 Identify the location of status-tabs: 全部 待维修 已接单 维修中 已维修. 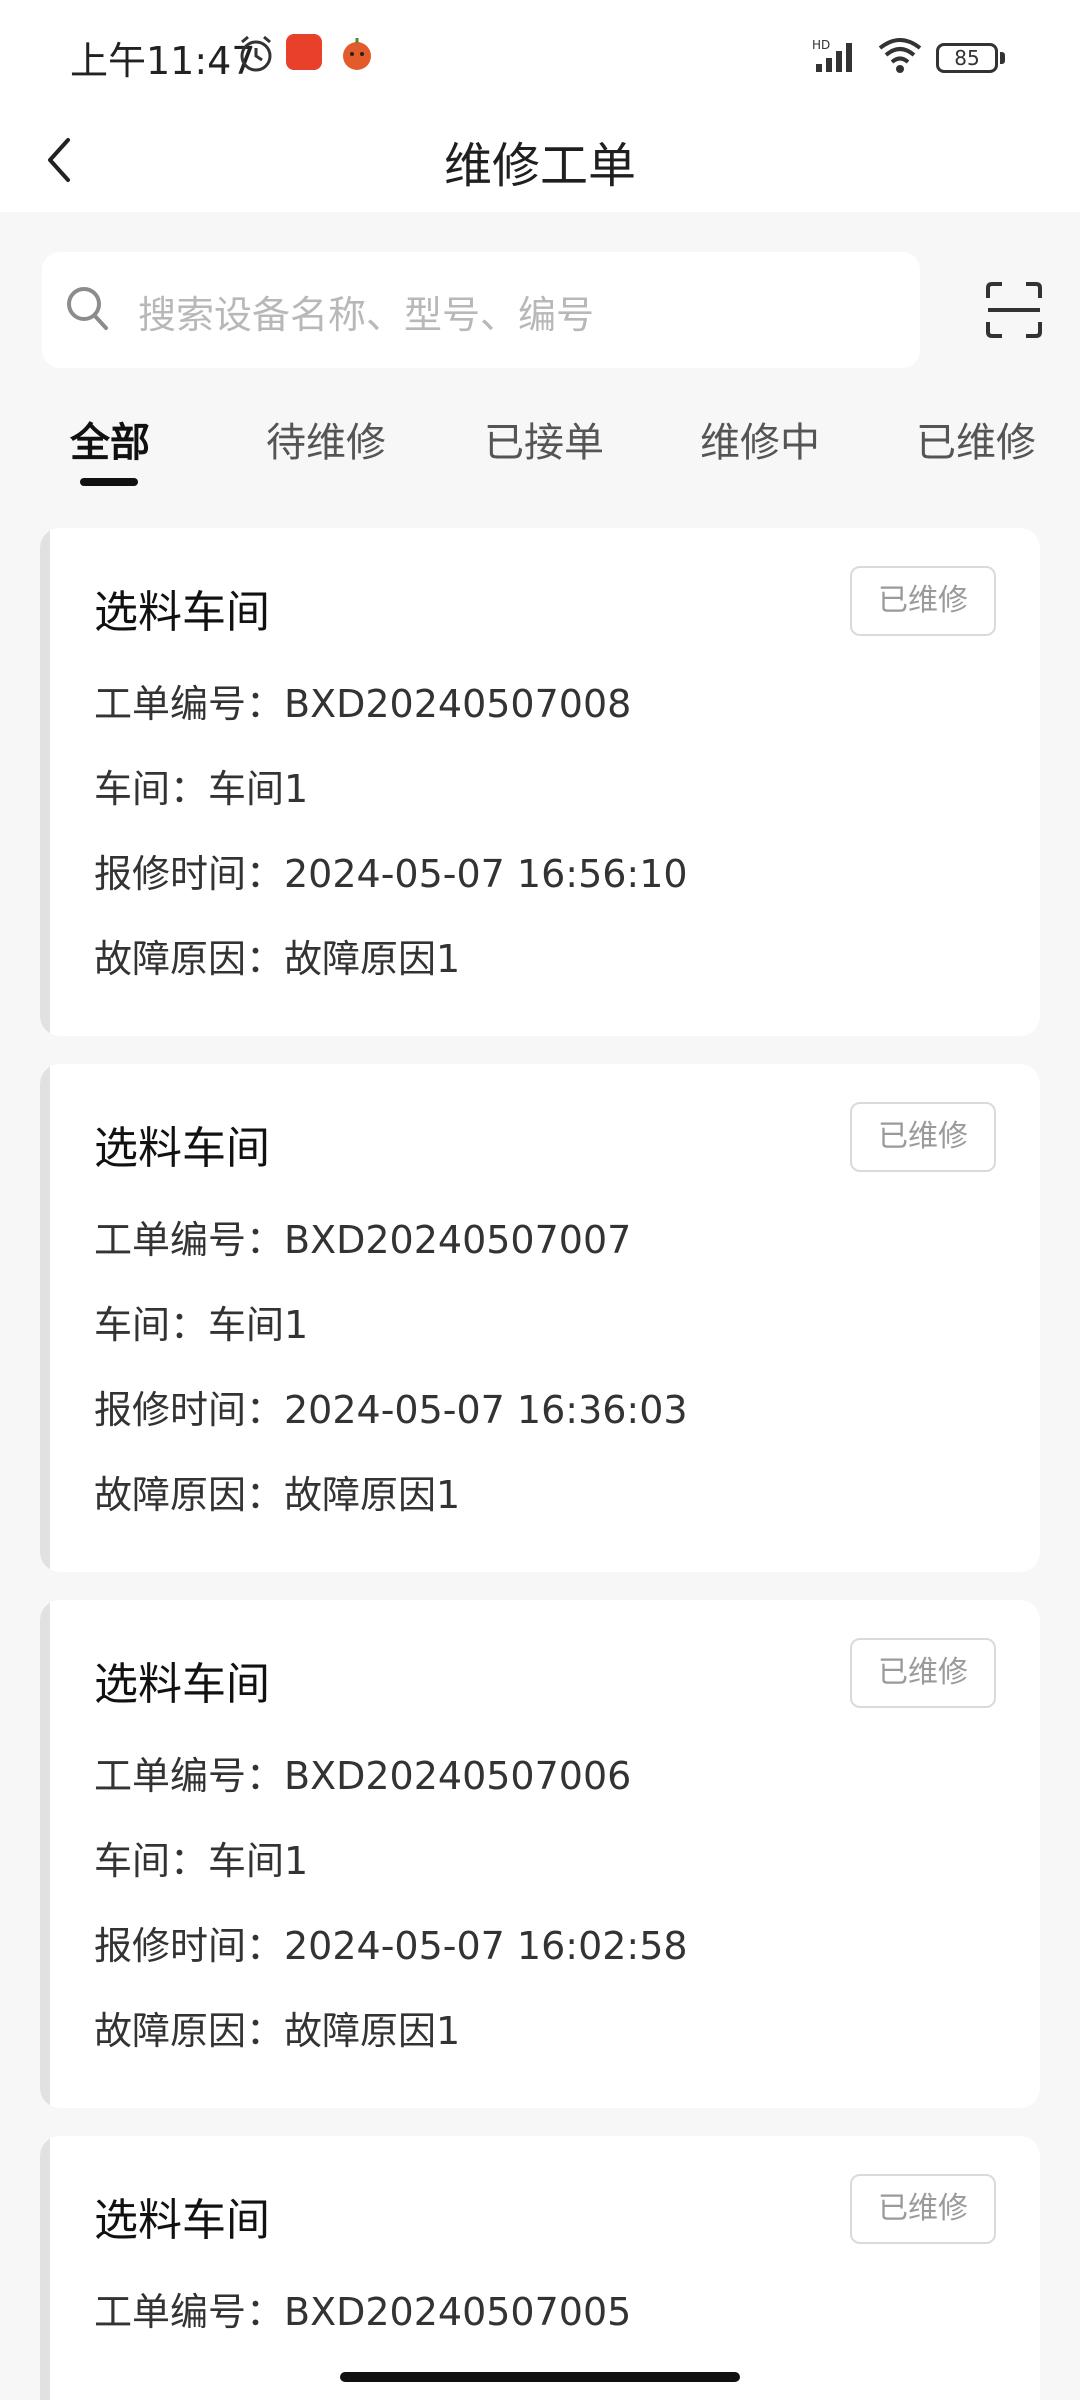
(540, 450).